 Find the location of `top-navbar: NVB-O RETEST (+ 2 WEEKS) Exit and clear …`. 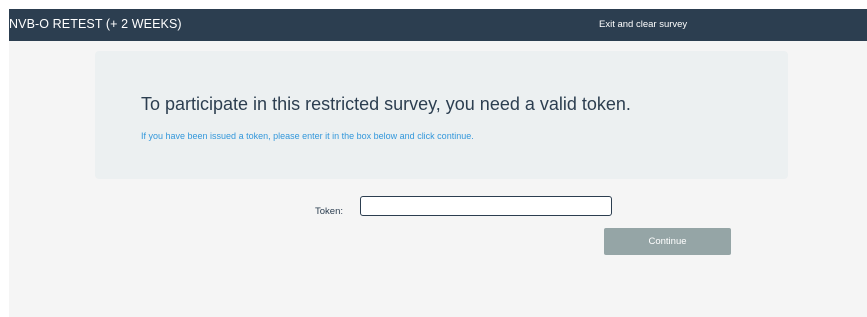

top-navbar: NVB-O RETEST (+ 2 WEEKS) Exit and clear … is located at coordinates (438, 25).